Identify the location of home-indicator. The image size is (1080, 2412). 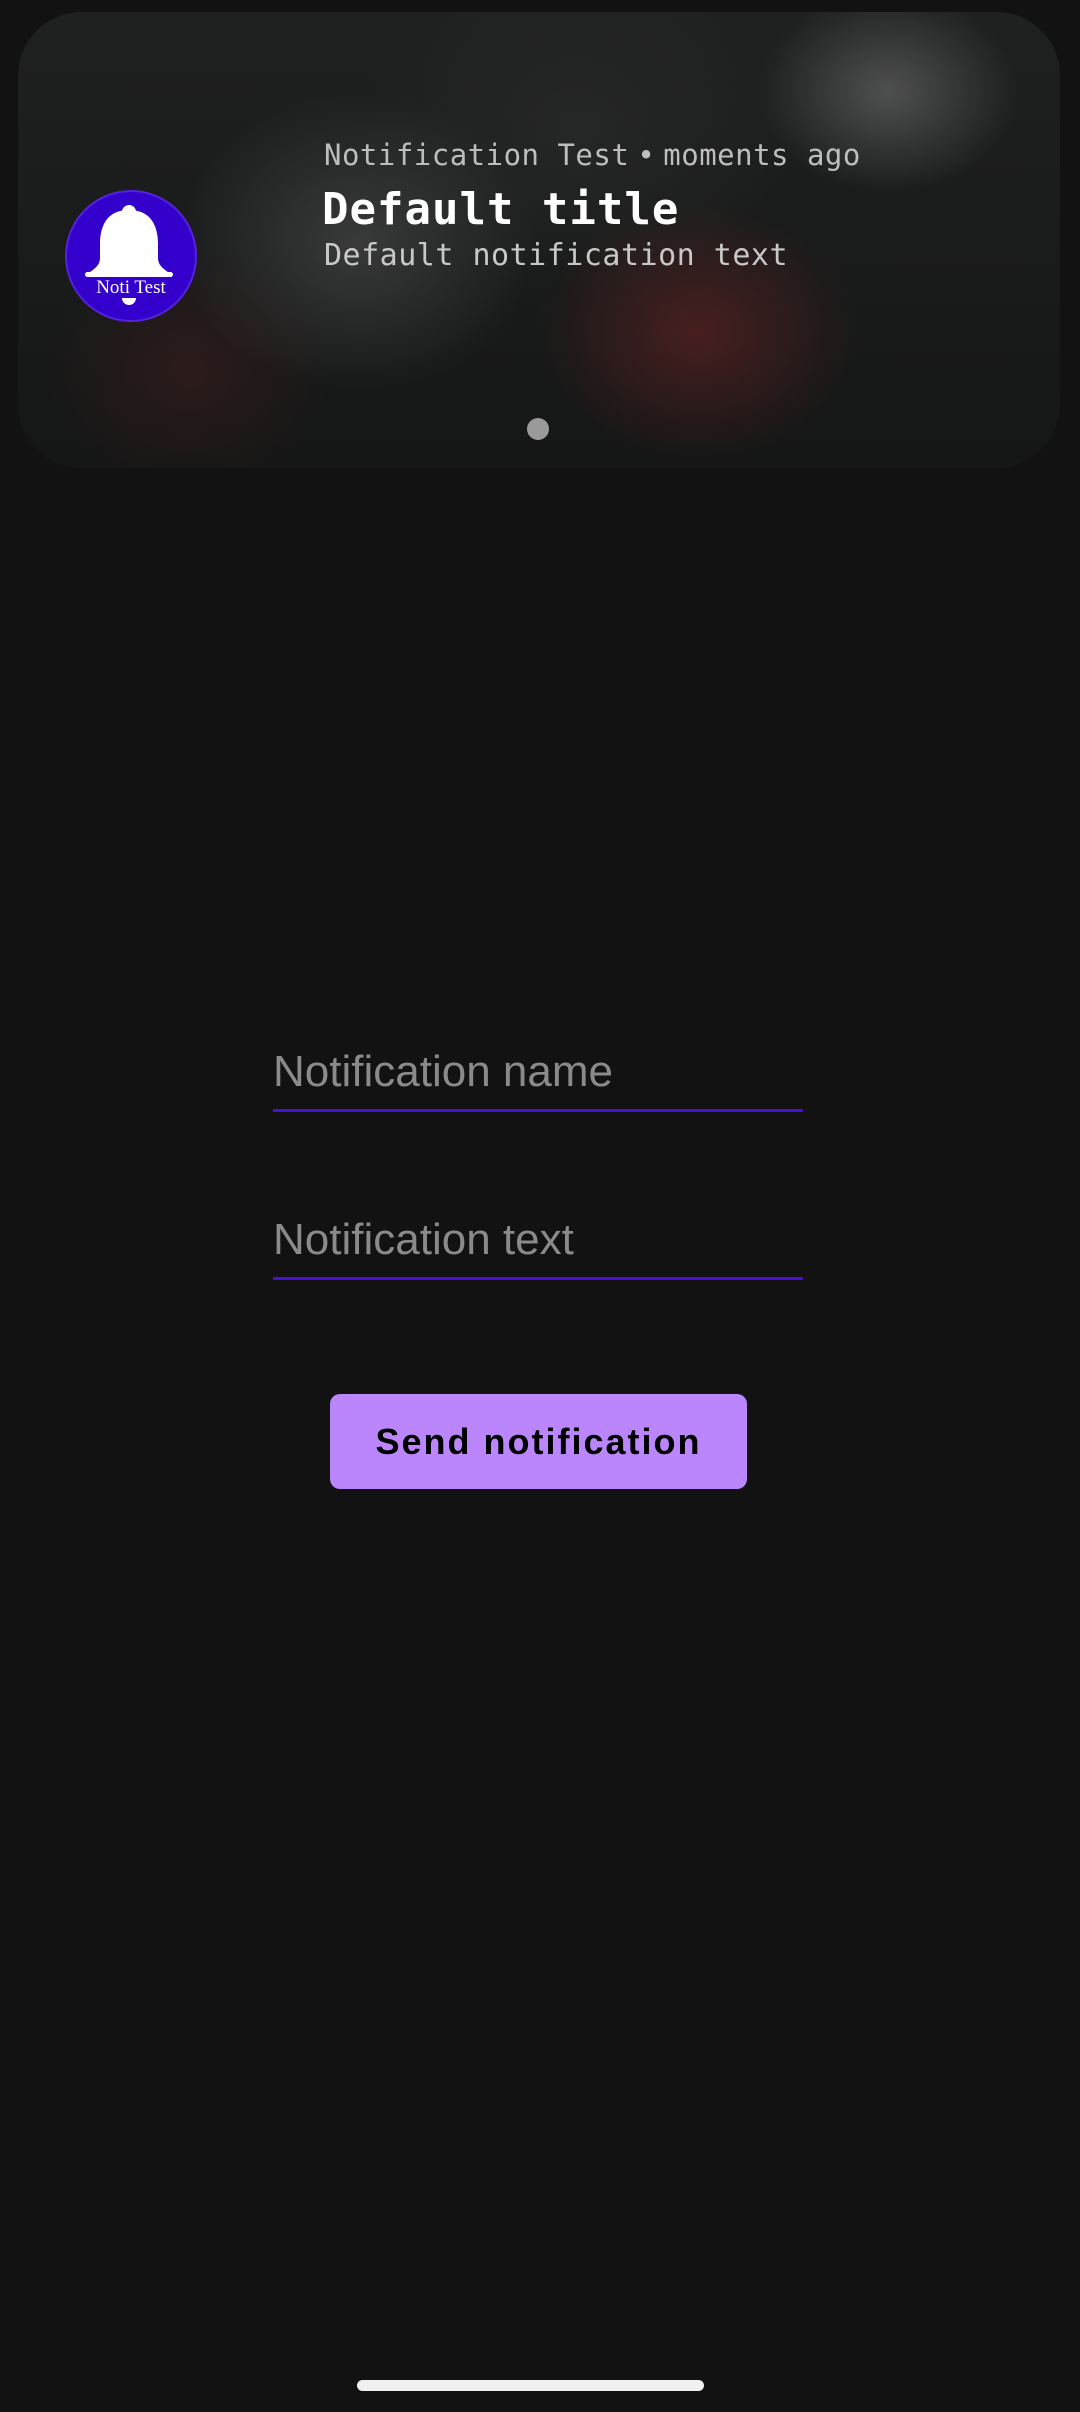
(530, 2385).